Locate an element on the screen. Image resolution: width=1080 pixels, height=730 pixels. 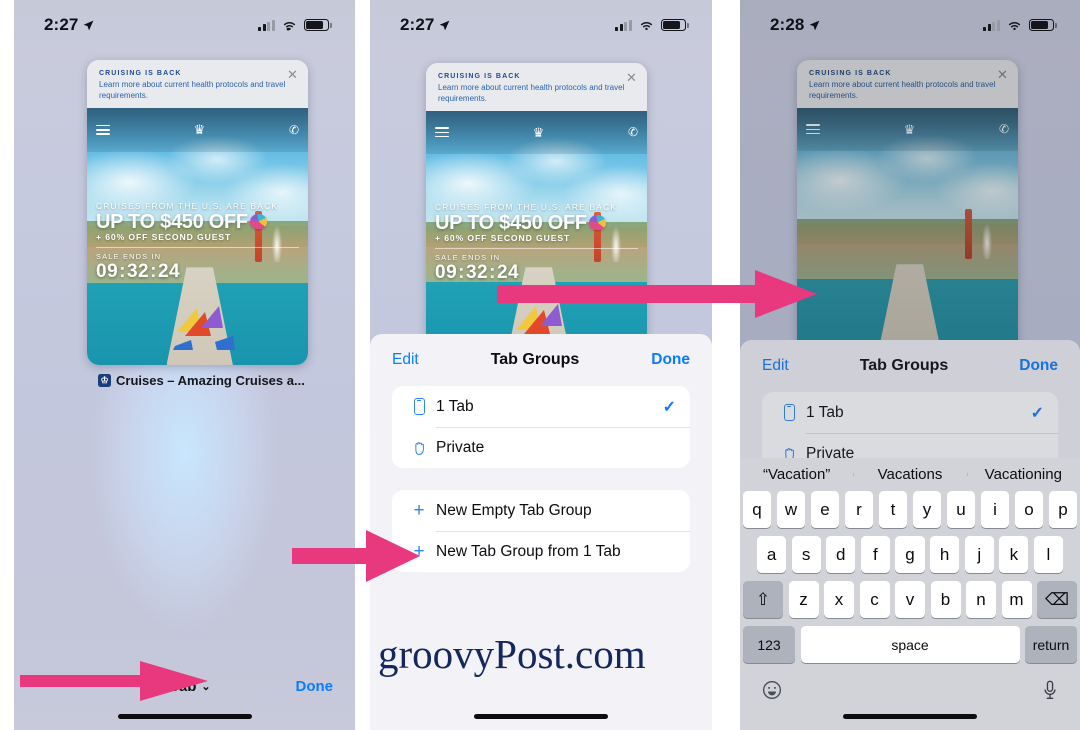
shift-key: ⇧ is located at coordinates (763, 599).